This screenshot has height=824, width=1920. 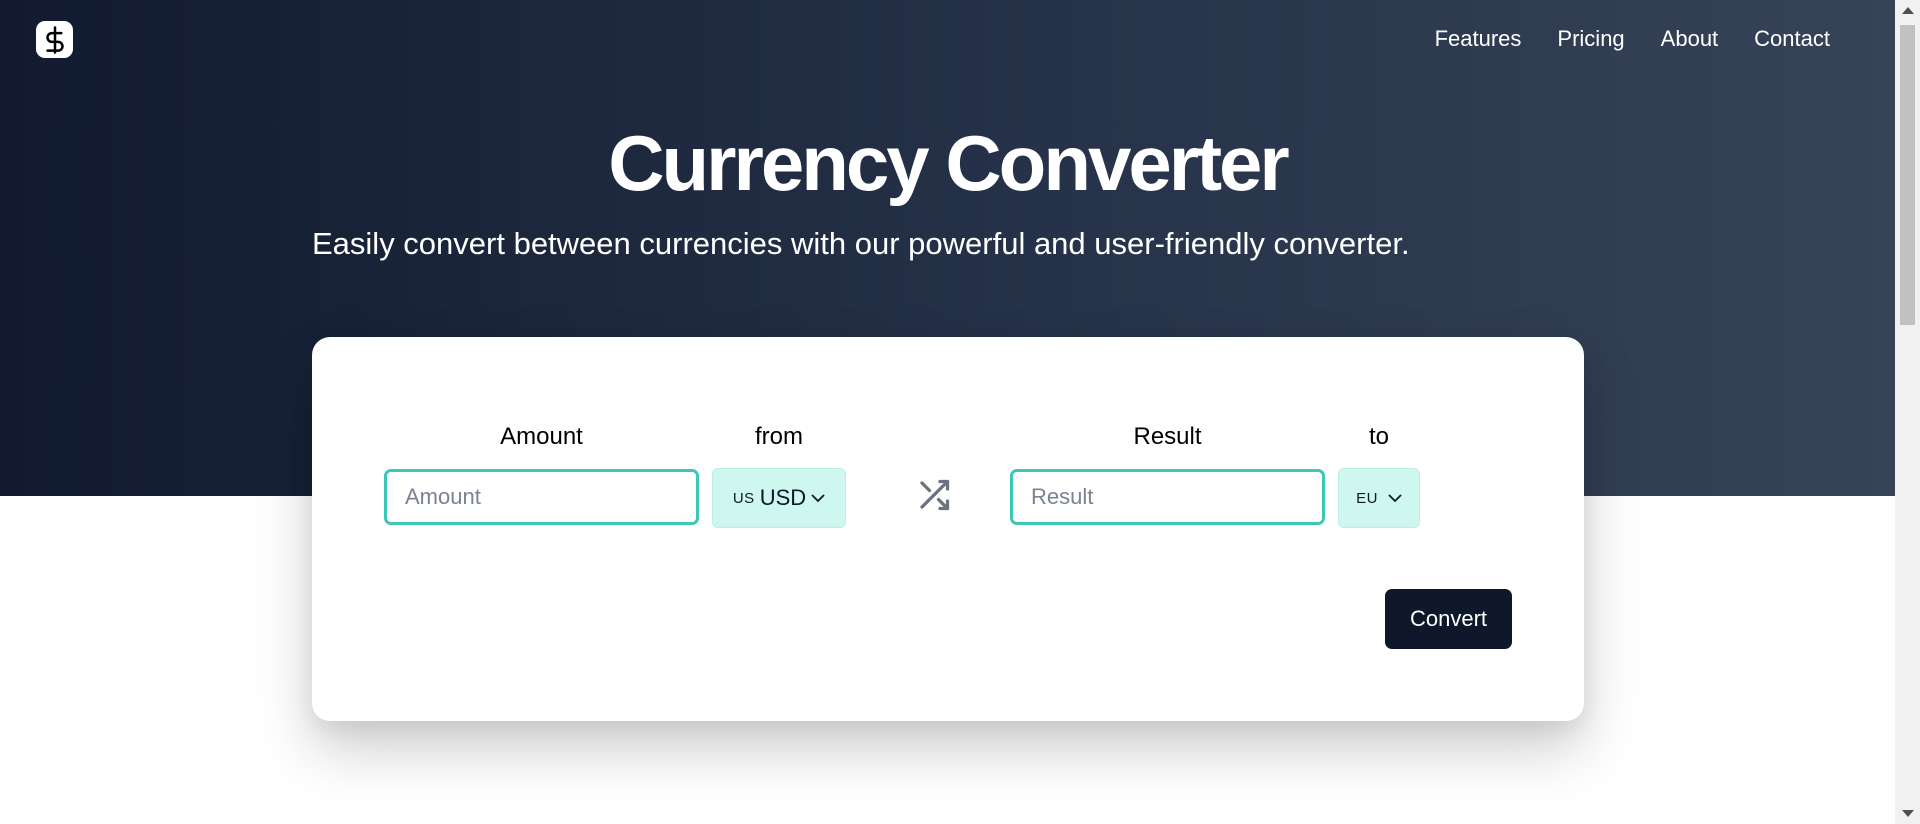 I want to click on to-label: to, so click(x=1378, y=436).